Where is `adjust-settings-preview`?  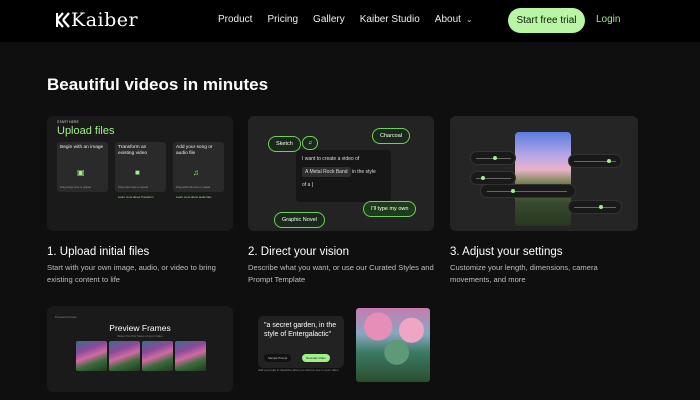
adjust-settings-preview is located at coordinates (544, 173).